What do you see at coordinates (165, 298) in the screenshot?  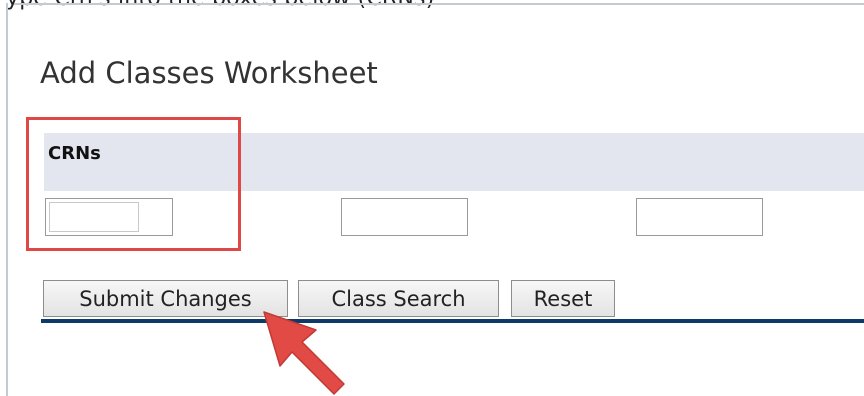 I see `submit-changes-button: Submit Changes` at bounding box center [165, 298].